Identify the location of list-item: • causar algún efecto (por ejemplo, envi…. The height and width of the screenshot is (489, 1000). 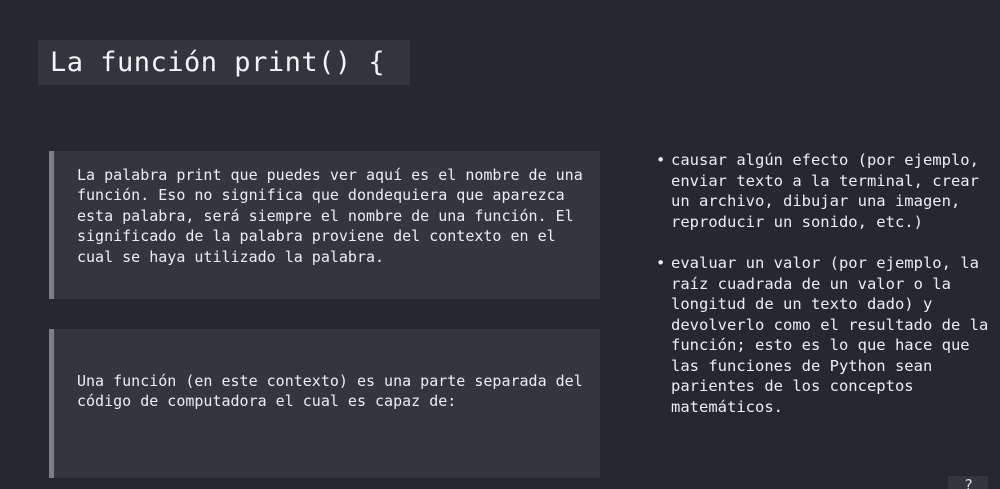
(826, 191).